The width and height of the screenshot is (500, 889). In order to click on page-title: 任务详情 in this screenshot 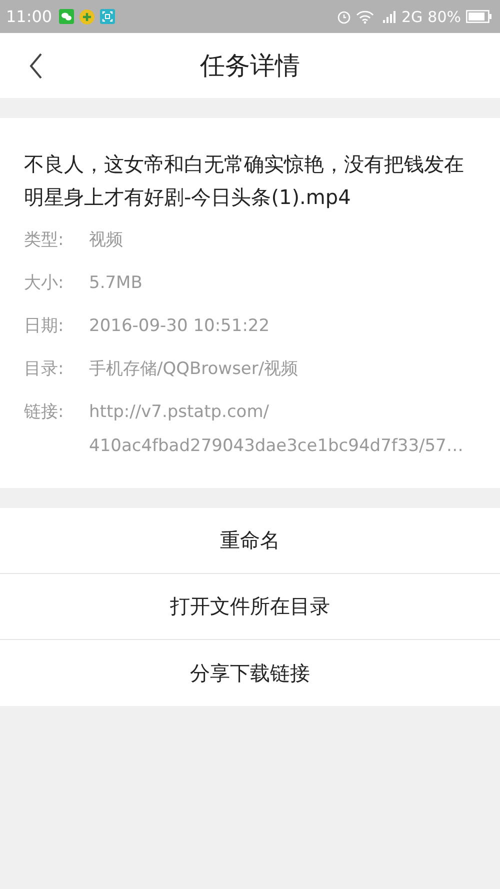, I will do `click(250, 66)`.